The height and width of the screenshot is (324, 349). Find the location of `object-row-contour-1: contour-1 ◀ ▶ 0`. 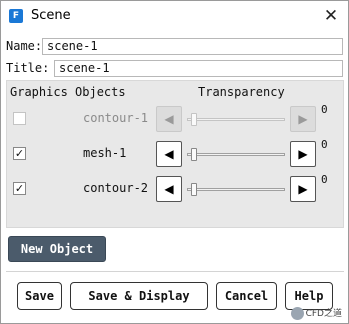

object-row-contour-1: contour-1 ◀ ▶ 0 is located at coordinates (175, 118).